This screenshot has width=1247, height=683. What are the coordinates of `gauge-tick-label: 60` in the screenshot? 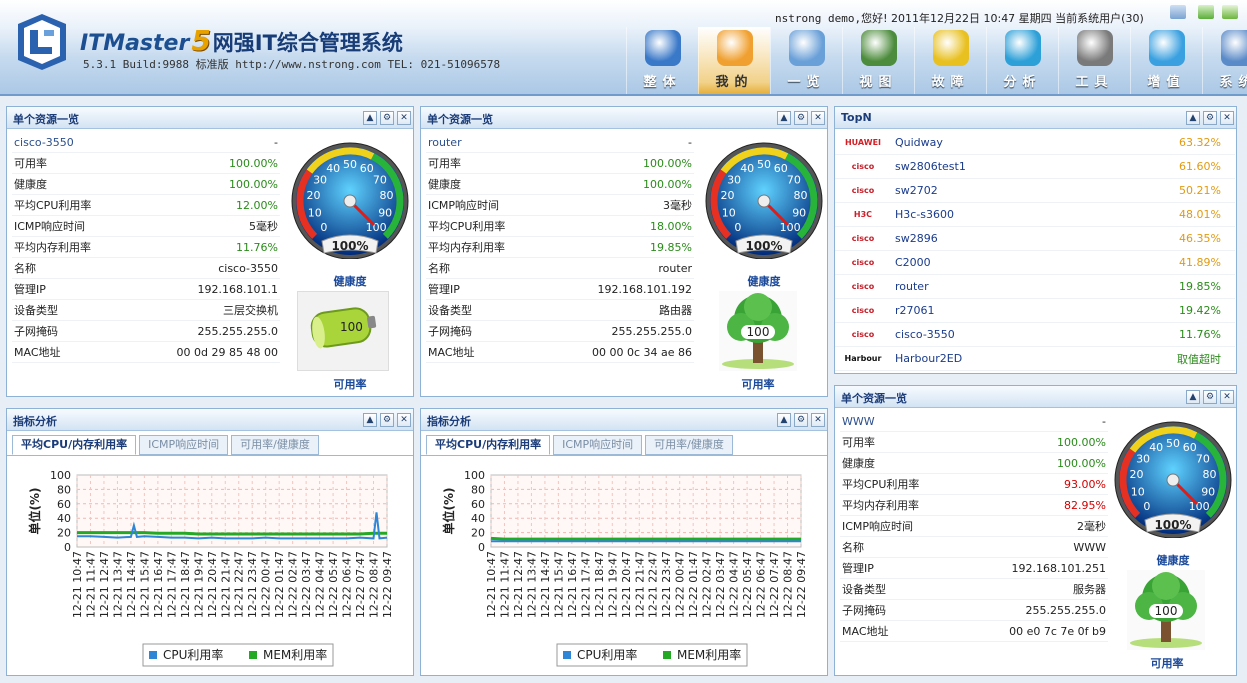 It's located at (367, 168).